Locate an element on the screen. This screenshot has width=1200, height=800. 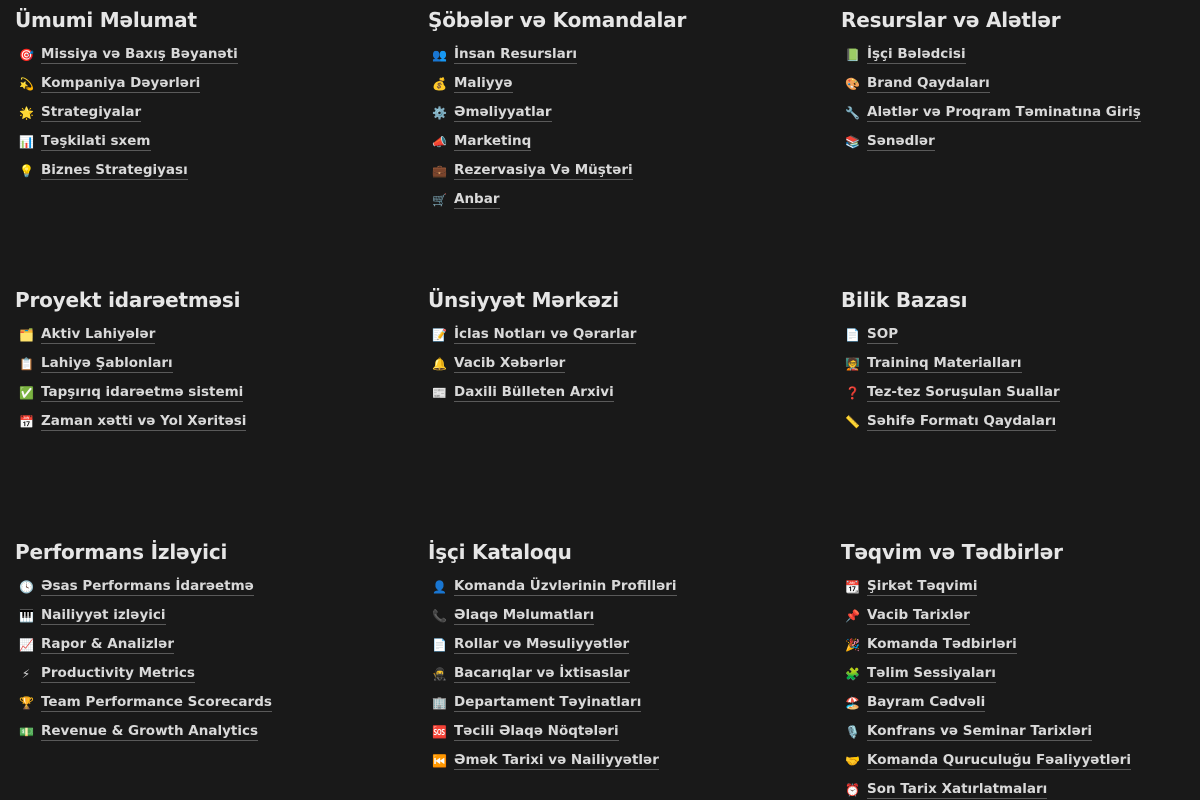
list-item: 📰 Daxili Bülleten Arxivi is located at coordinates (628, 392).